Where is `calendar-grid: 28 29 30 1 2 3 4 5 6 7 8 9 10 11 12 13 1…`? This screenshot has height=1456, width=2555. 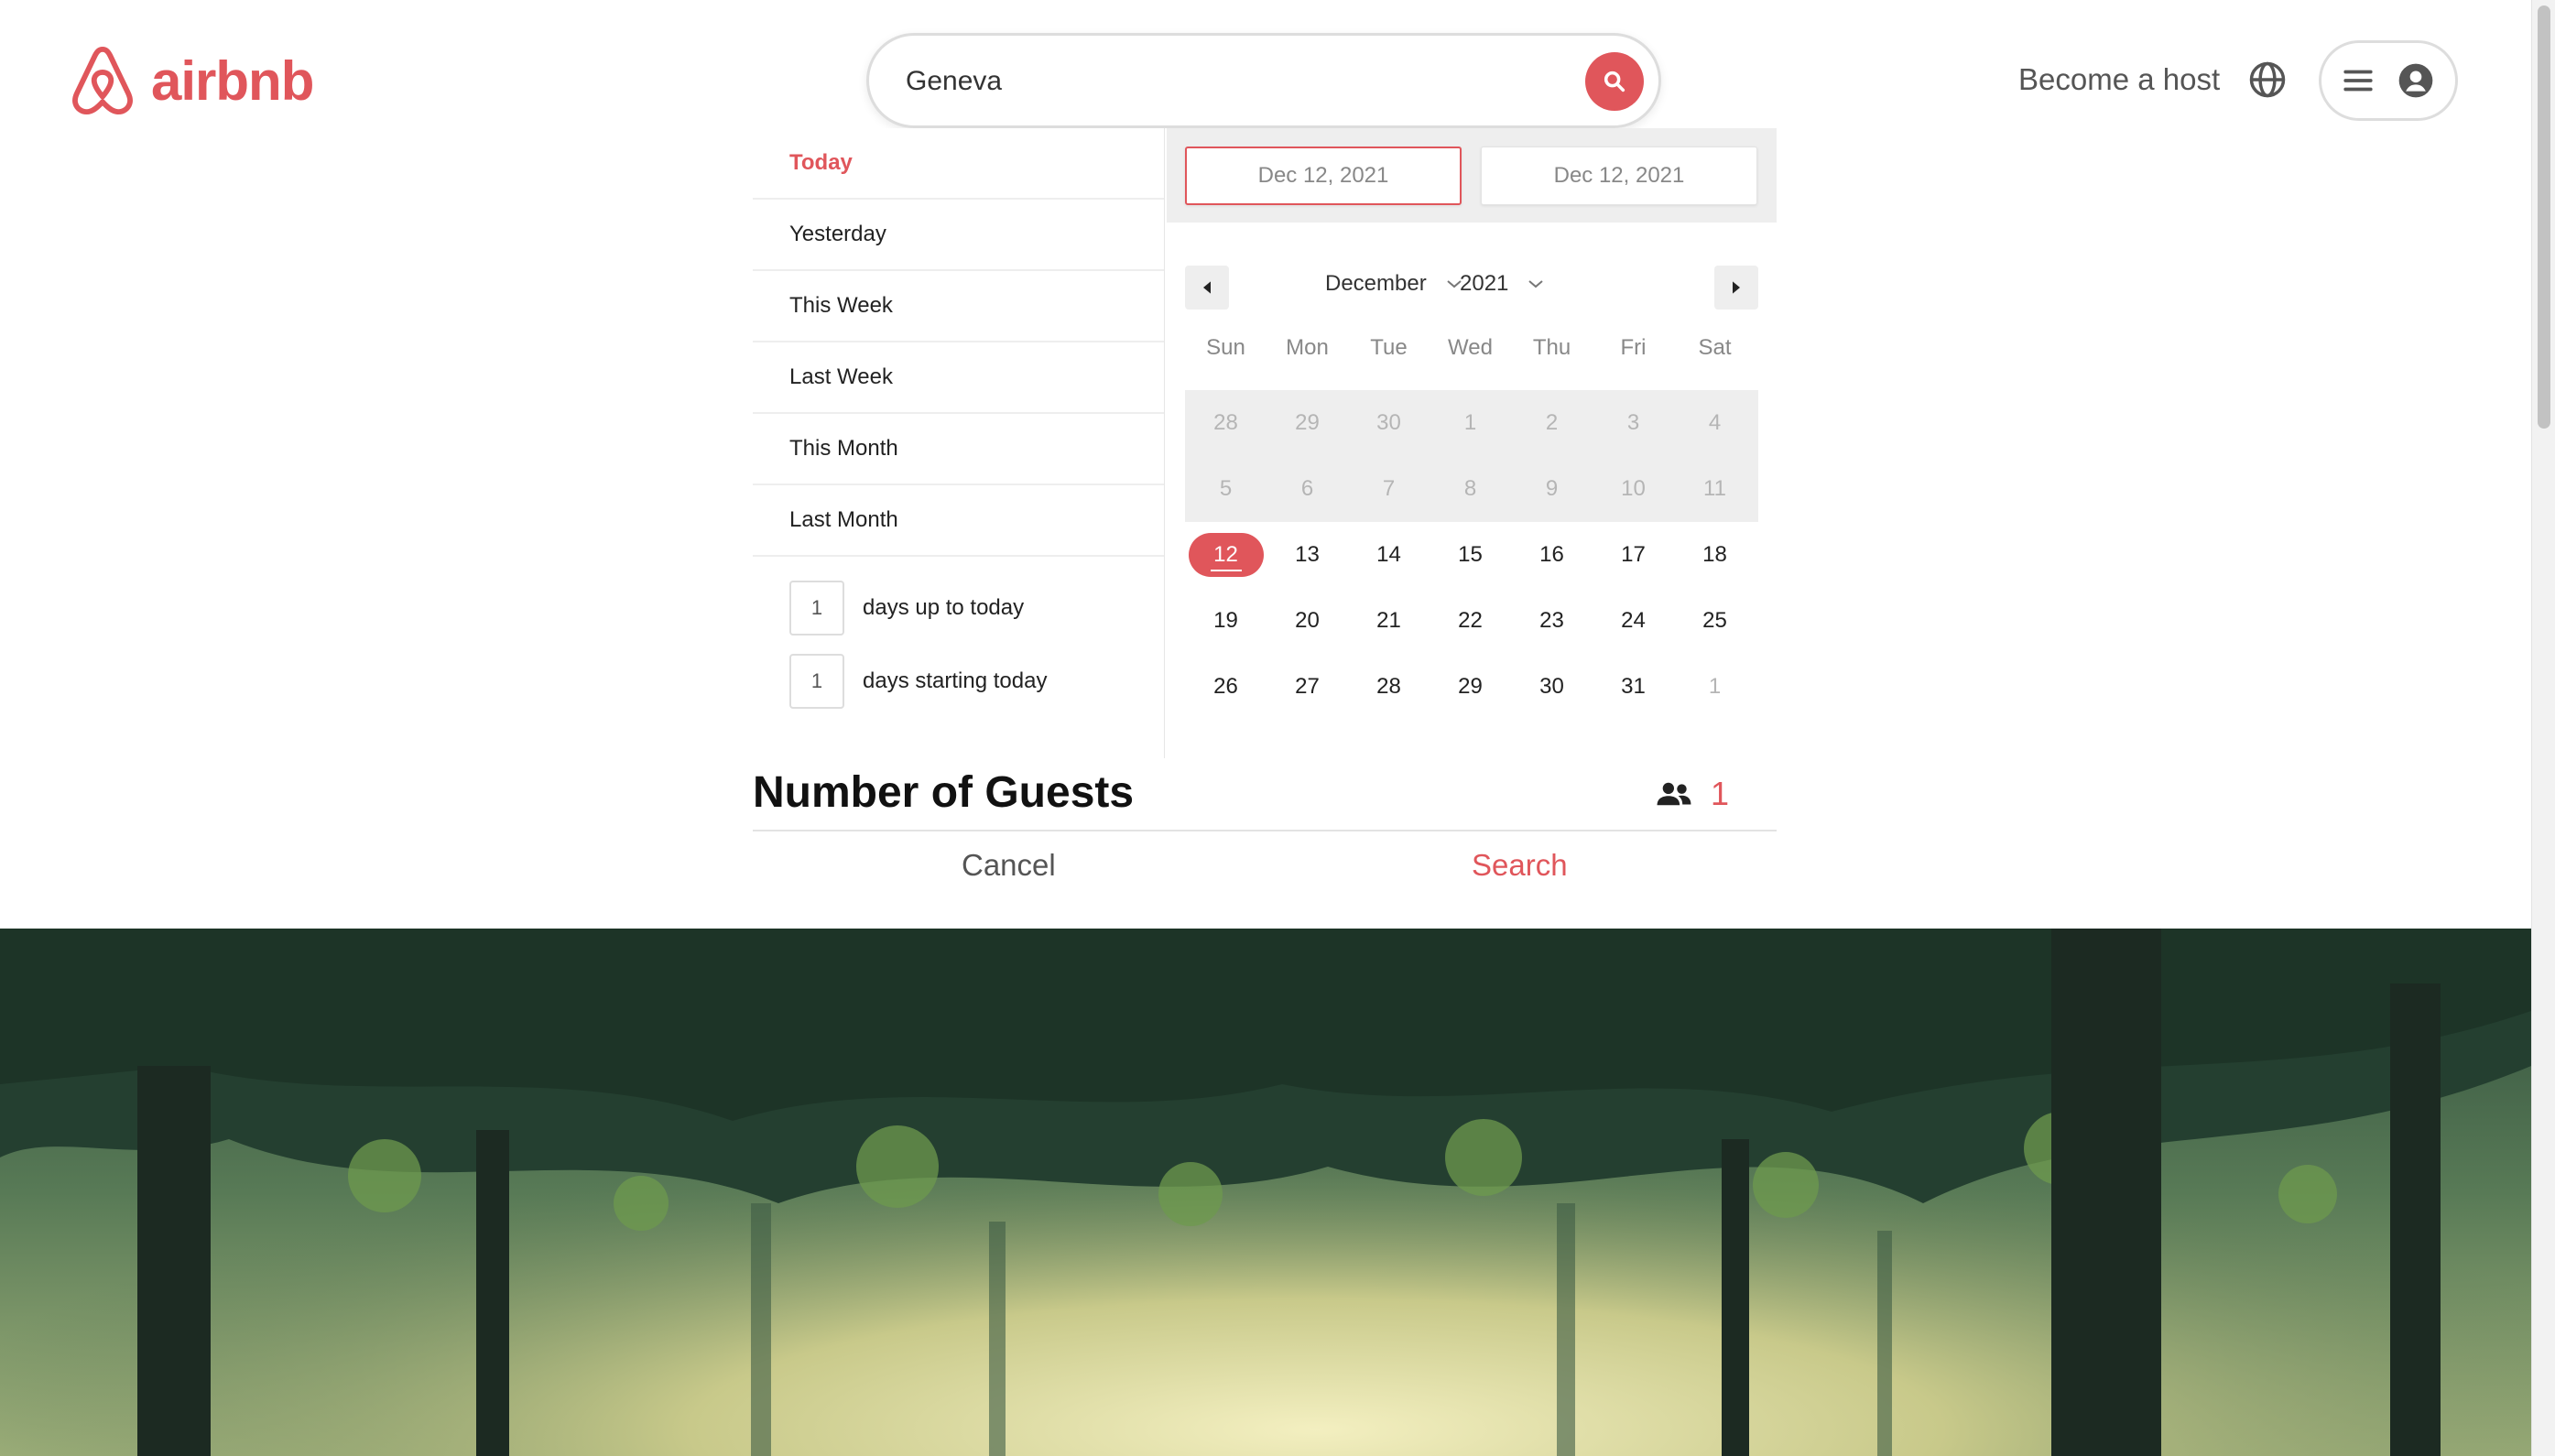 calendar-grid: 28 29 30 1 2 3 4 5 6 7 8 9 10 11 12 13 1… is located at coordinates (1471, 555).